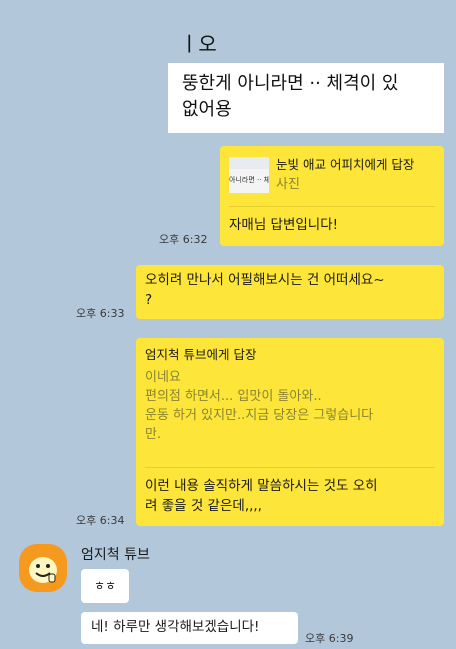  What do you see at coordinates (329, 638) in the screenshot?
I see `message-time: 오후 6:39` at bounding box center [329, 638].